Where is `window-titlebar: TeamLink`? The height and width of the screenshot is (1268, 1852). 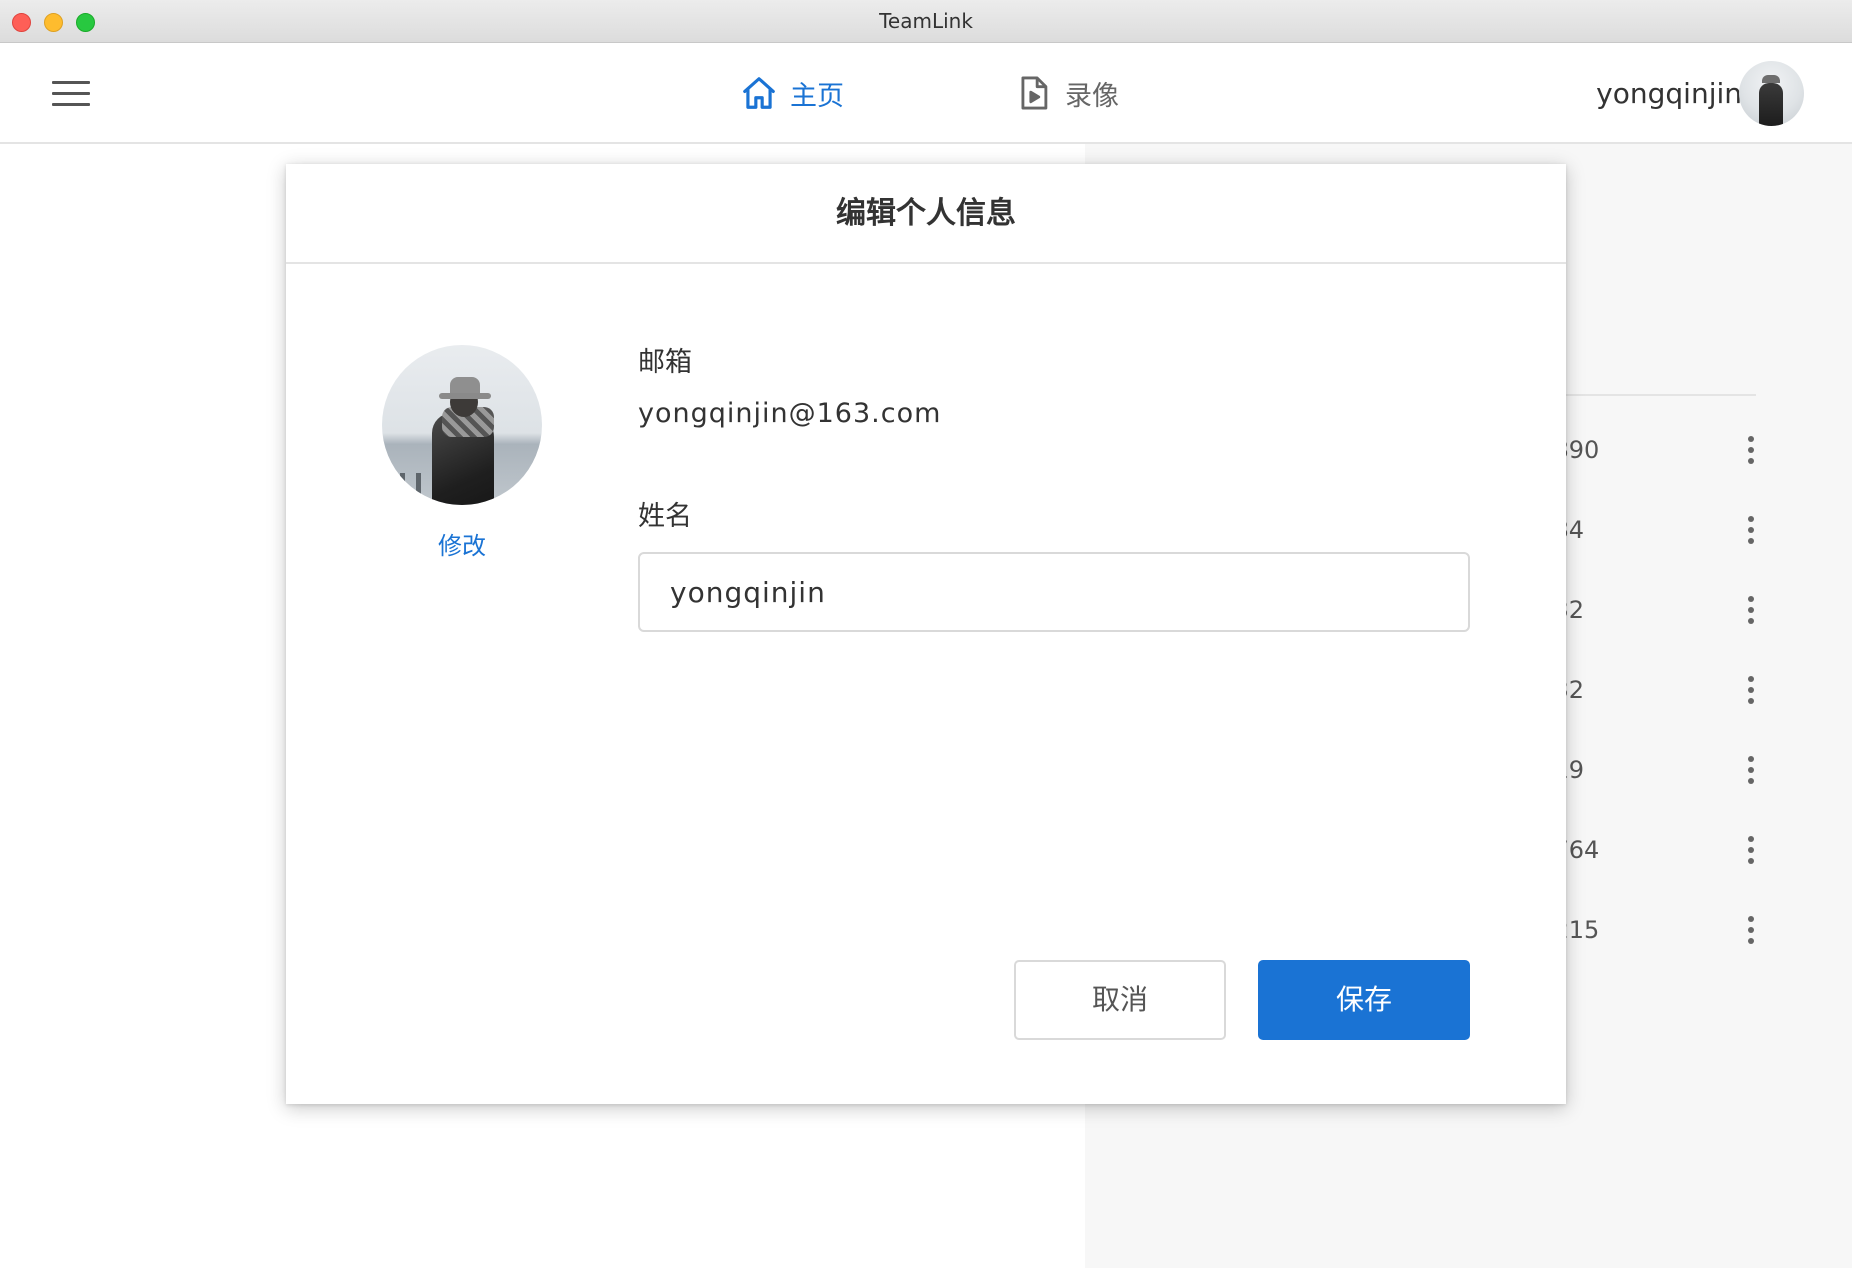 window-titlebar: TeamLink is located at coordinates (926, 21).